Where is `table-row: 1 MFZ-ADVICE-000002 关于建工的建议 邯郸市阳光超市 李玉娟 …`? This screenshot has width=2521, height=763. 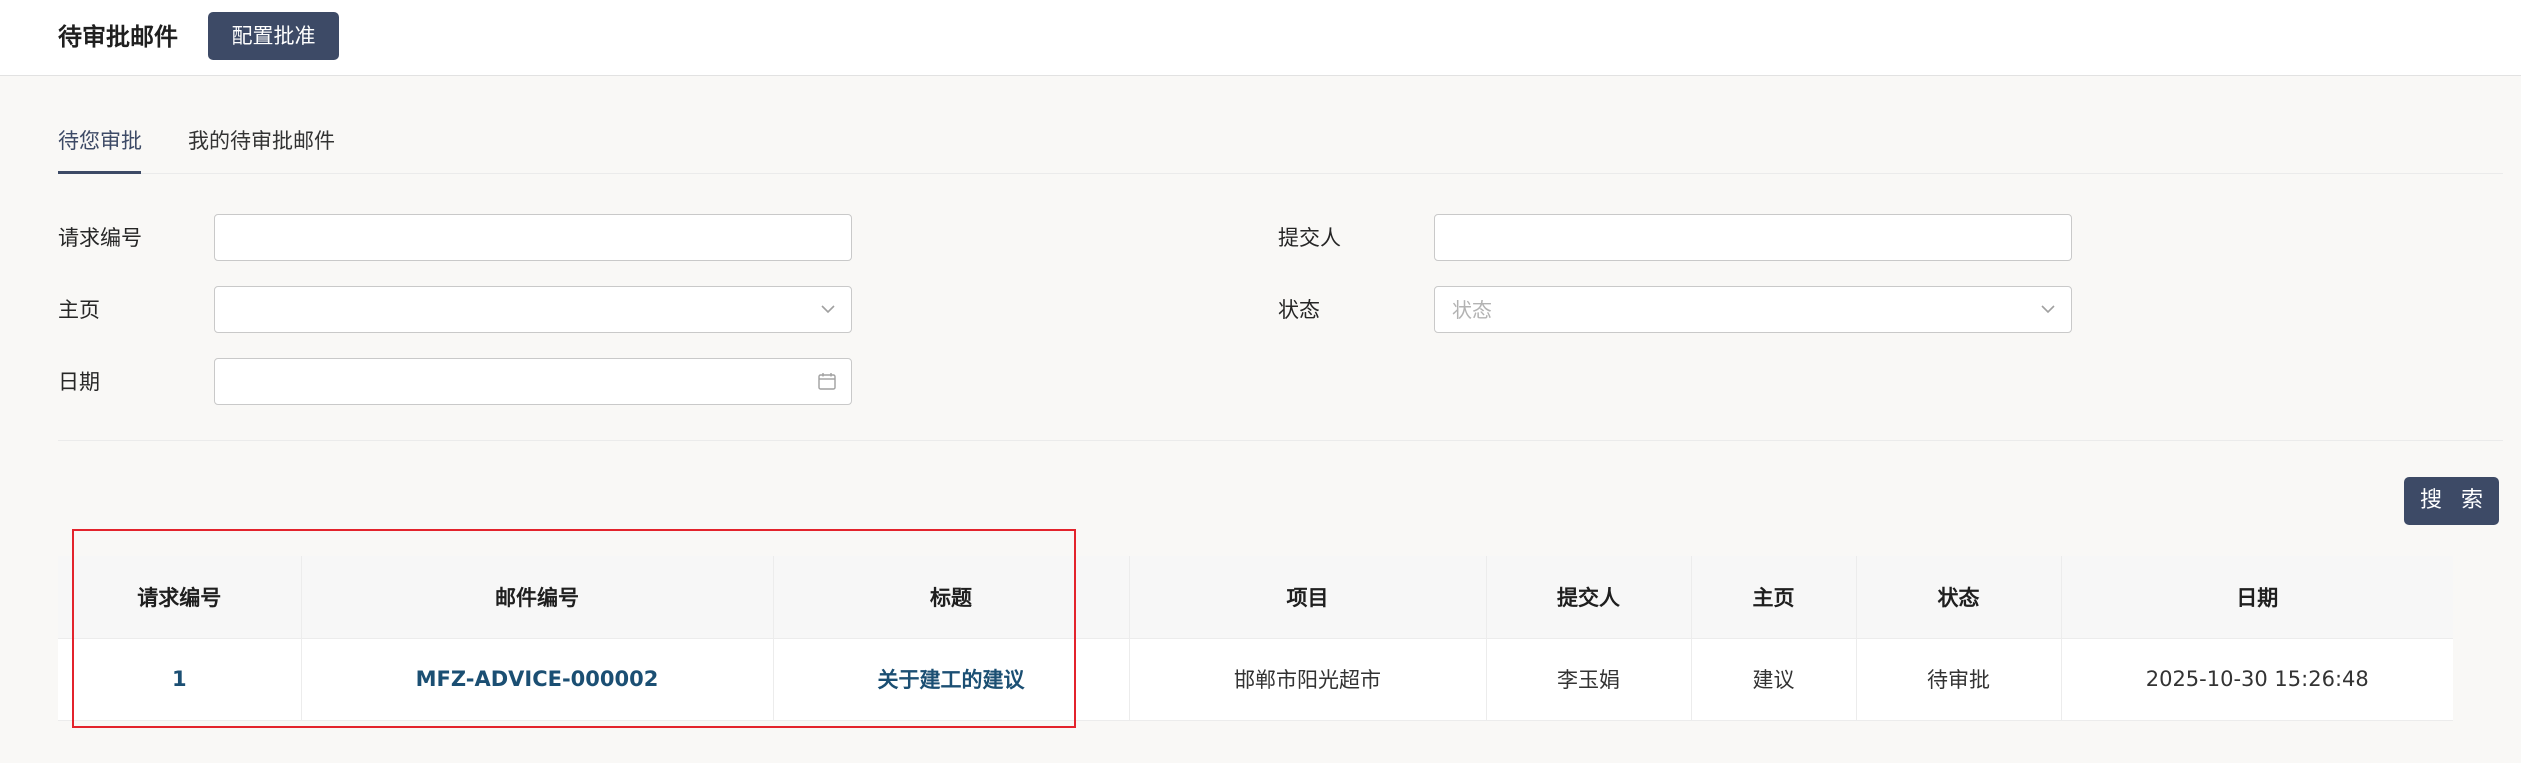
table-row: 1 MFZ-ADVICE-000002 关于建工的建议 邯郸市阳光超市 李玉娟 … is located at coordinates (1255, 679).